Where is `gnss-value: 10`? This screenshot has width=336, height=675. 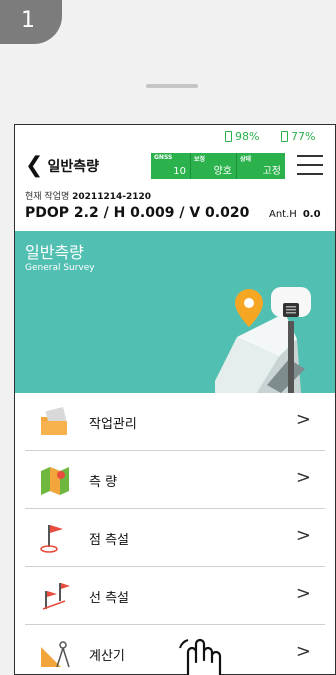 gnss-value: 10 is located at coordinates (179, 171).